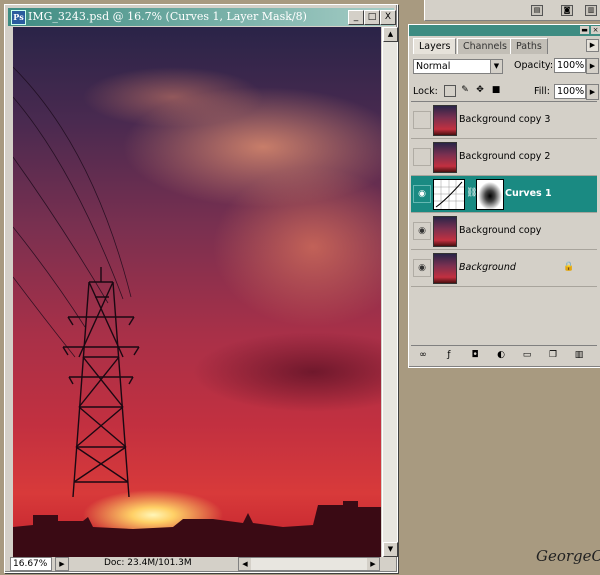 The width and height of the screenshot is (600, 575). I want to click on lock-icon: 🔒, so click(569, 267).